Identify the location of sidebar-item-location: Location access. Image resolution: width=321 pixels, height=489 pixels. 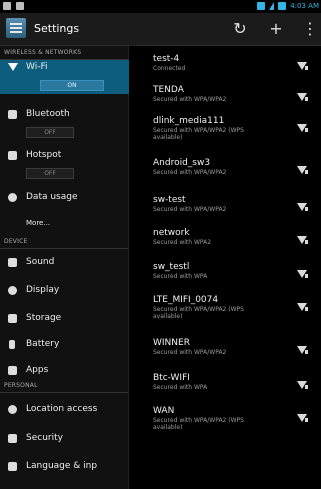
(68, 410).